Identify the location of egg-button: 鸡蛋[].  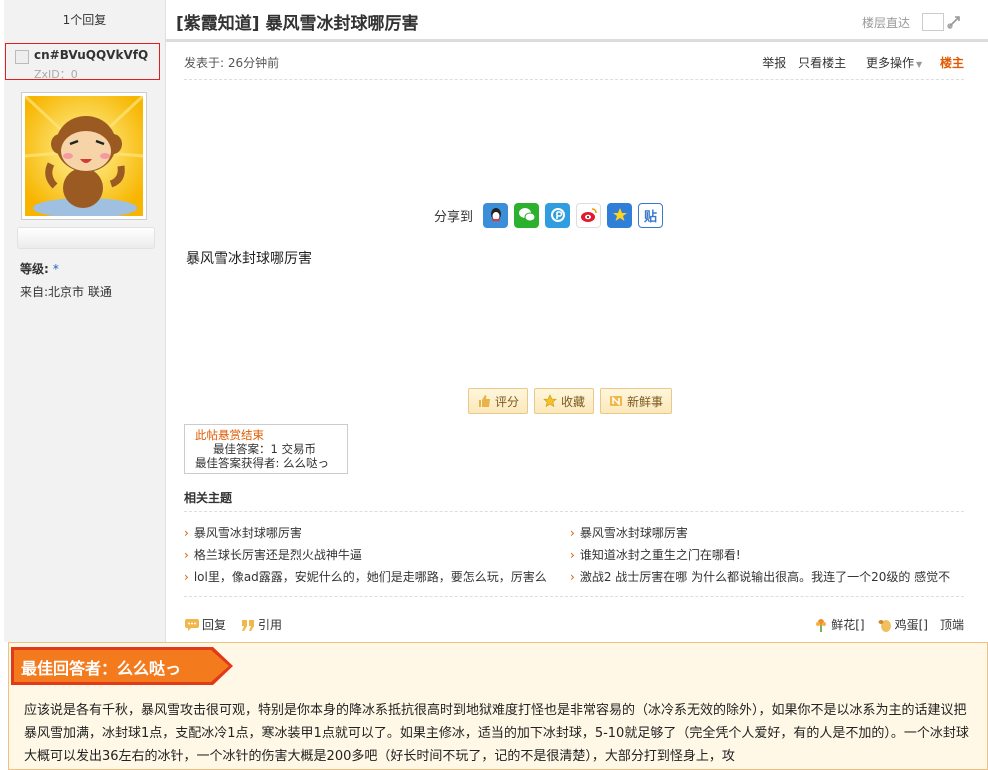
(902, 624).